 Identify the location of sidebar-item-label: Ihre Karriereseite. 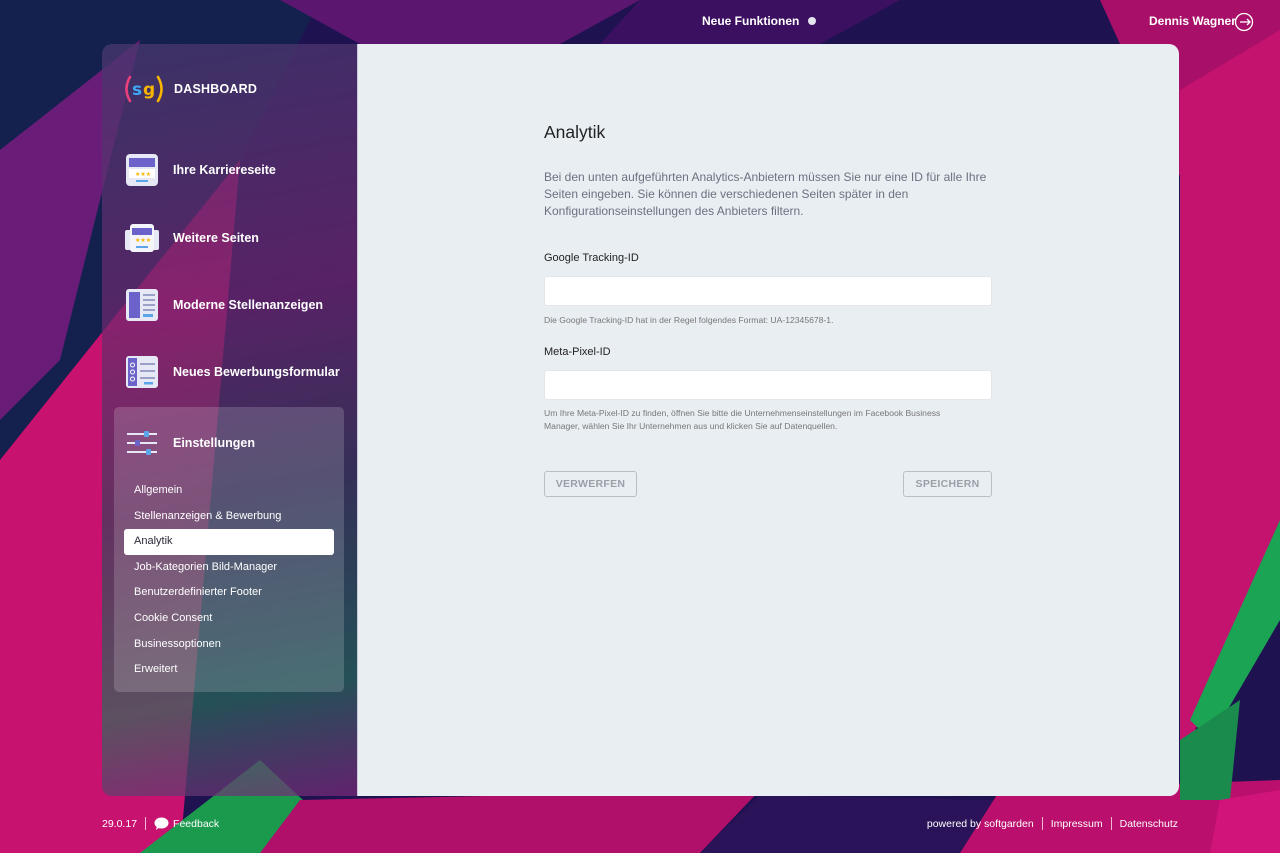
(224, 170).